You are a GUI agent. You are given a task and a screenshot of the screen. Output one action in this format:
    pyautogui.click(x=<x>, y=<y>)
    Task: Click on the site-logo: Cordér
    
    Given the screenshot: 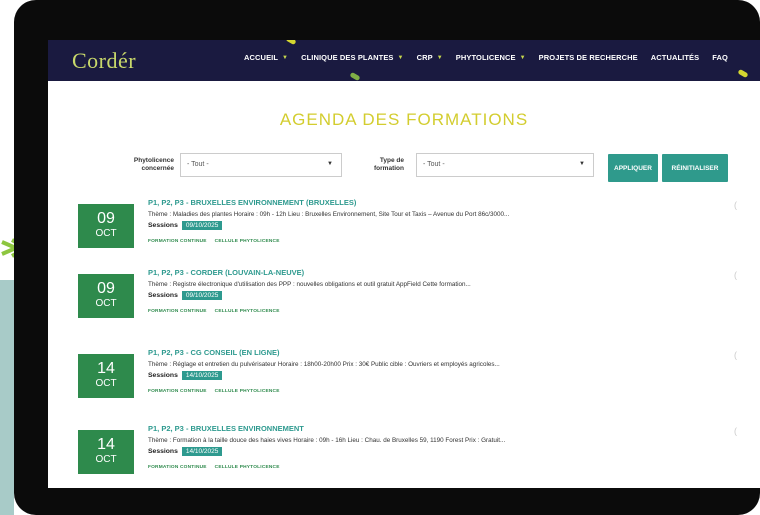 What is the action you would take?
    pyautogui.click(x=104, y=61)
    